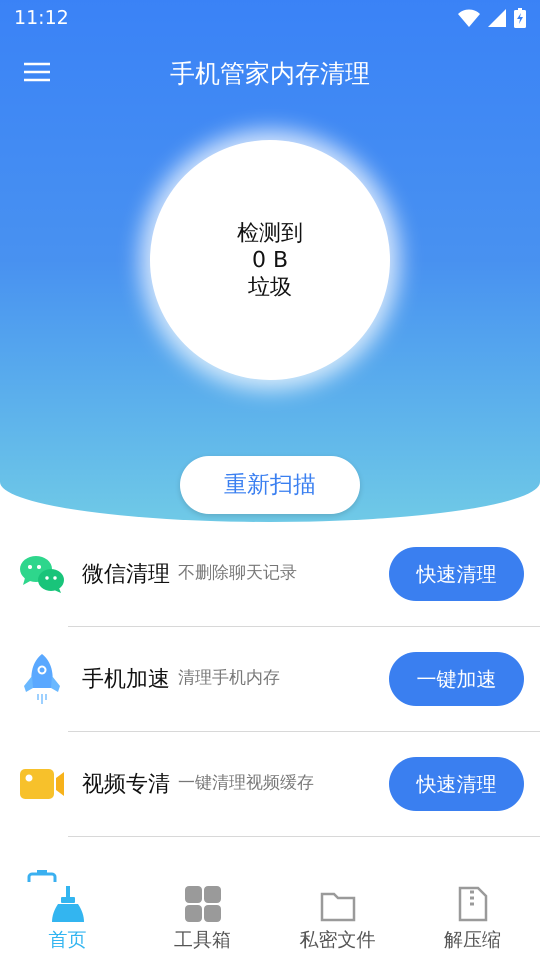 The width and height of the screenshot is (540, 960). Describe the element at coordinates (497, 18) in the screenshot. I see `signal-icon` at that location.